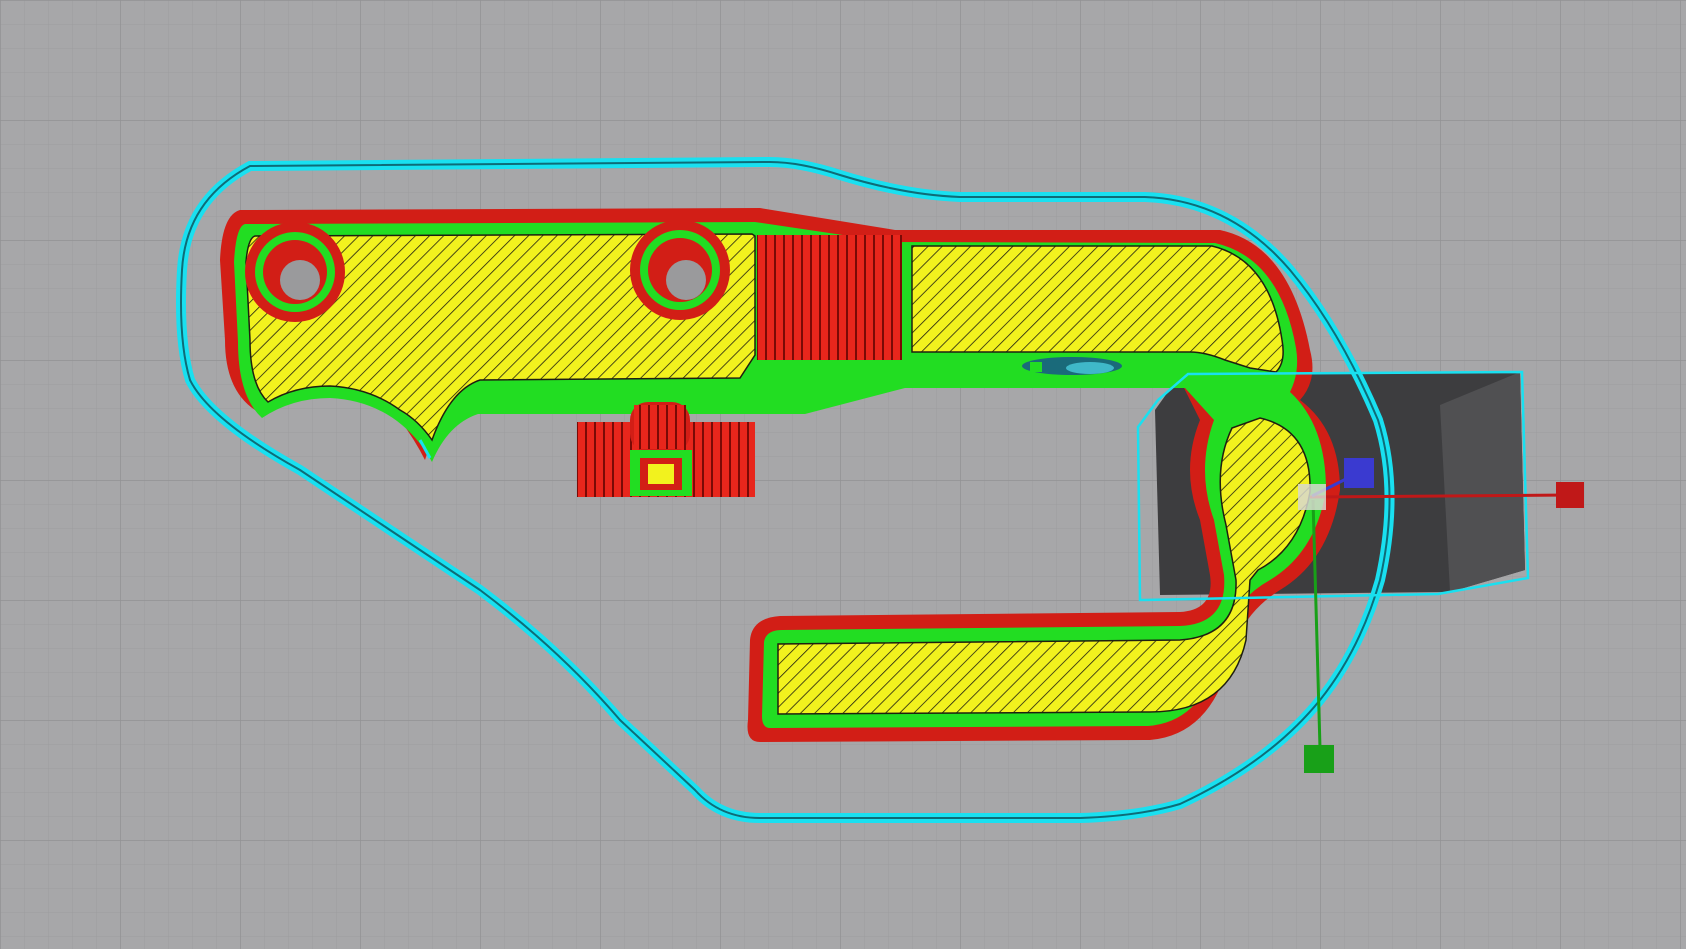 The width and height of the screenshot is (1686, 949). What do you see at coordinates (1312, 497) in the screenshot?
I see `gizmo-origin-icon` at bounding box center [1312, 497].